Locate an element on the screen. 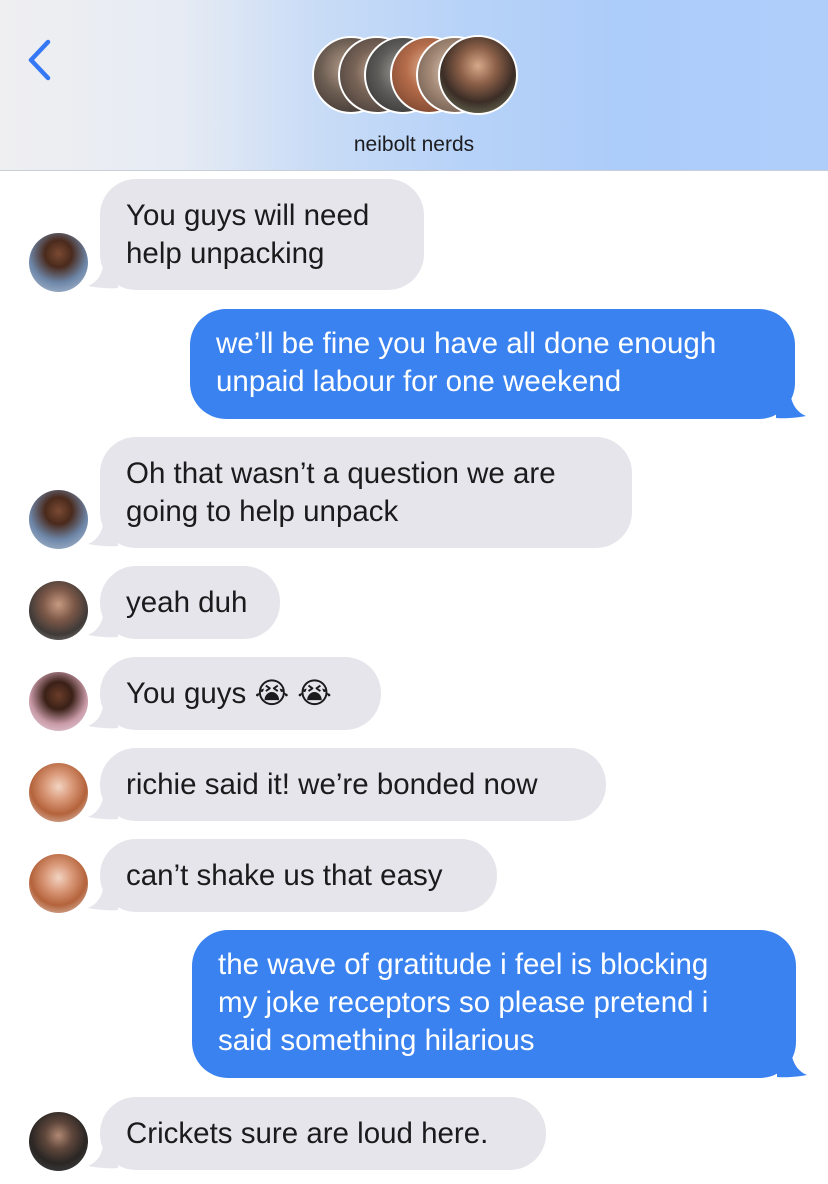  back-button is located at coordinates (42, 60).